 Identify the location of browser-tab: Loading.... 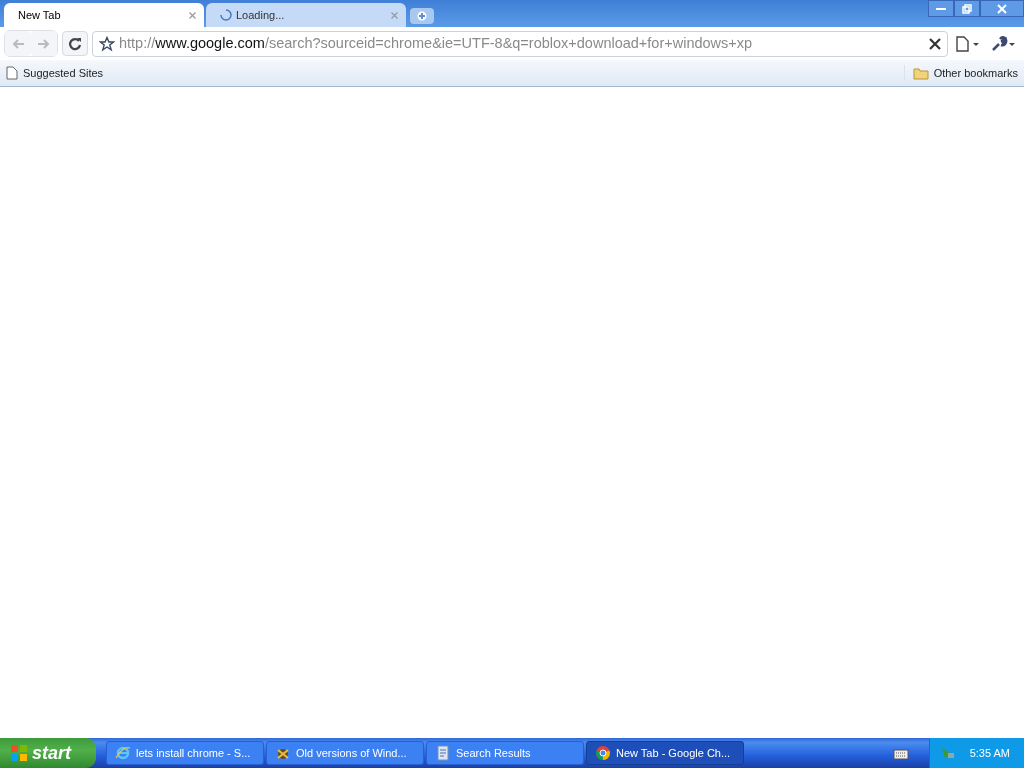
(306, 15).